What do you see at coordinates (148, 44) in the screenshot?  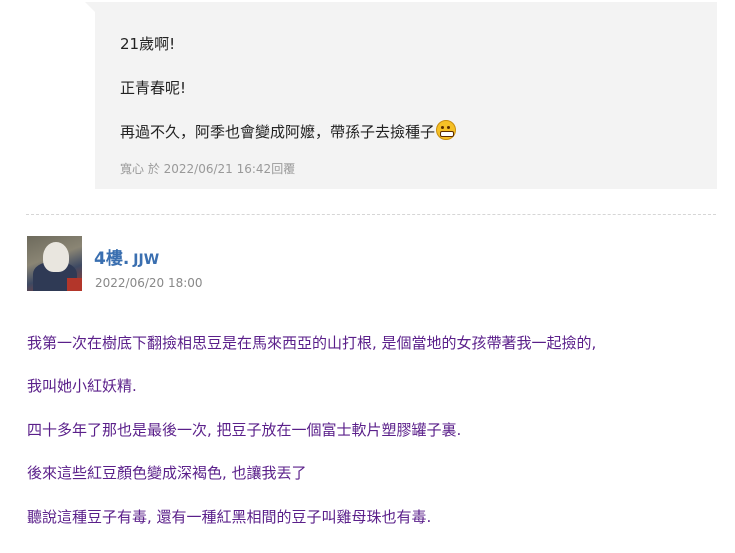 I see `quote-line: 21歲啊!` at bounding box center [148, 44].